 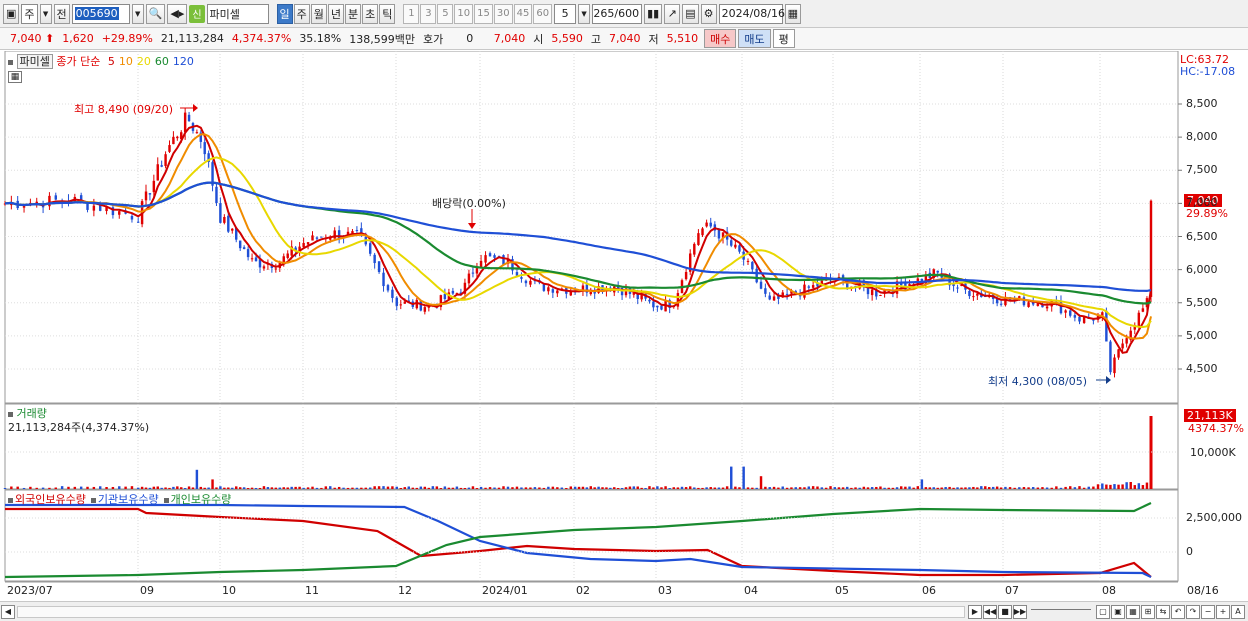 What do you see at coordinates (405, 590) in the screenshot?
I see `time-axis-label: 12` at bounding box center [405, 590].